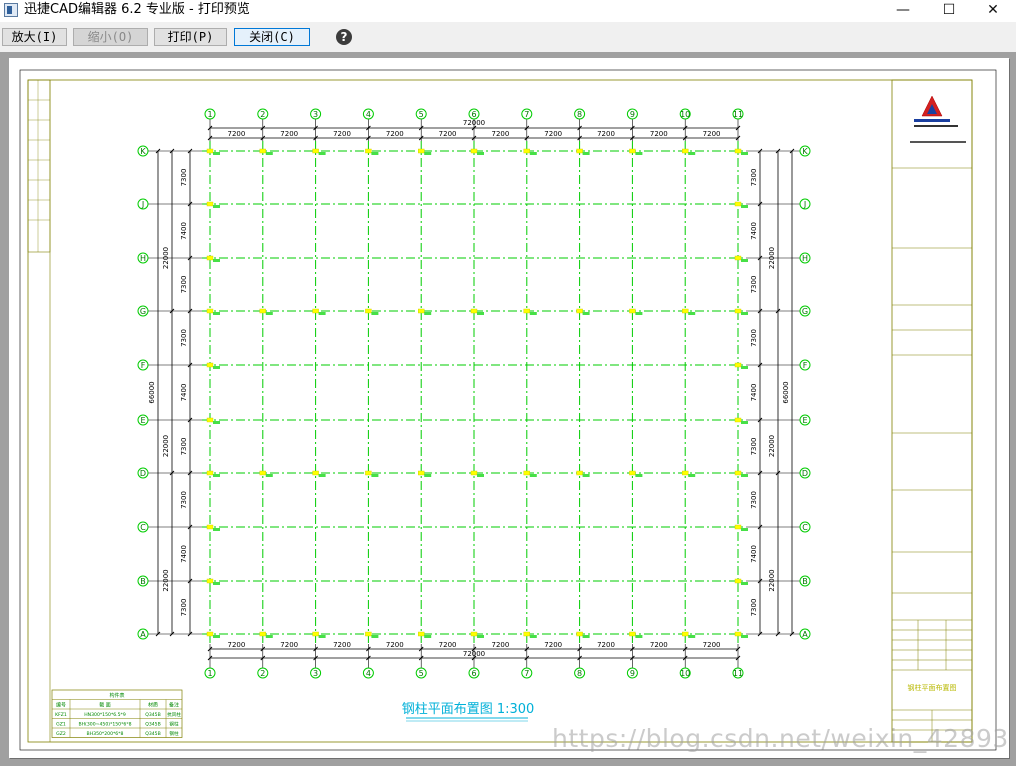 The height and width of the screenshot is (766, 1016). I want to click on legend-cell: 抗风柱, so click(174, 714).